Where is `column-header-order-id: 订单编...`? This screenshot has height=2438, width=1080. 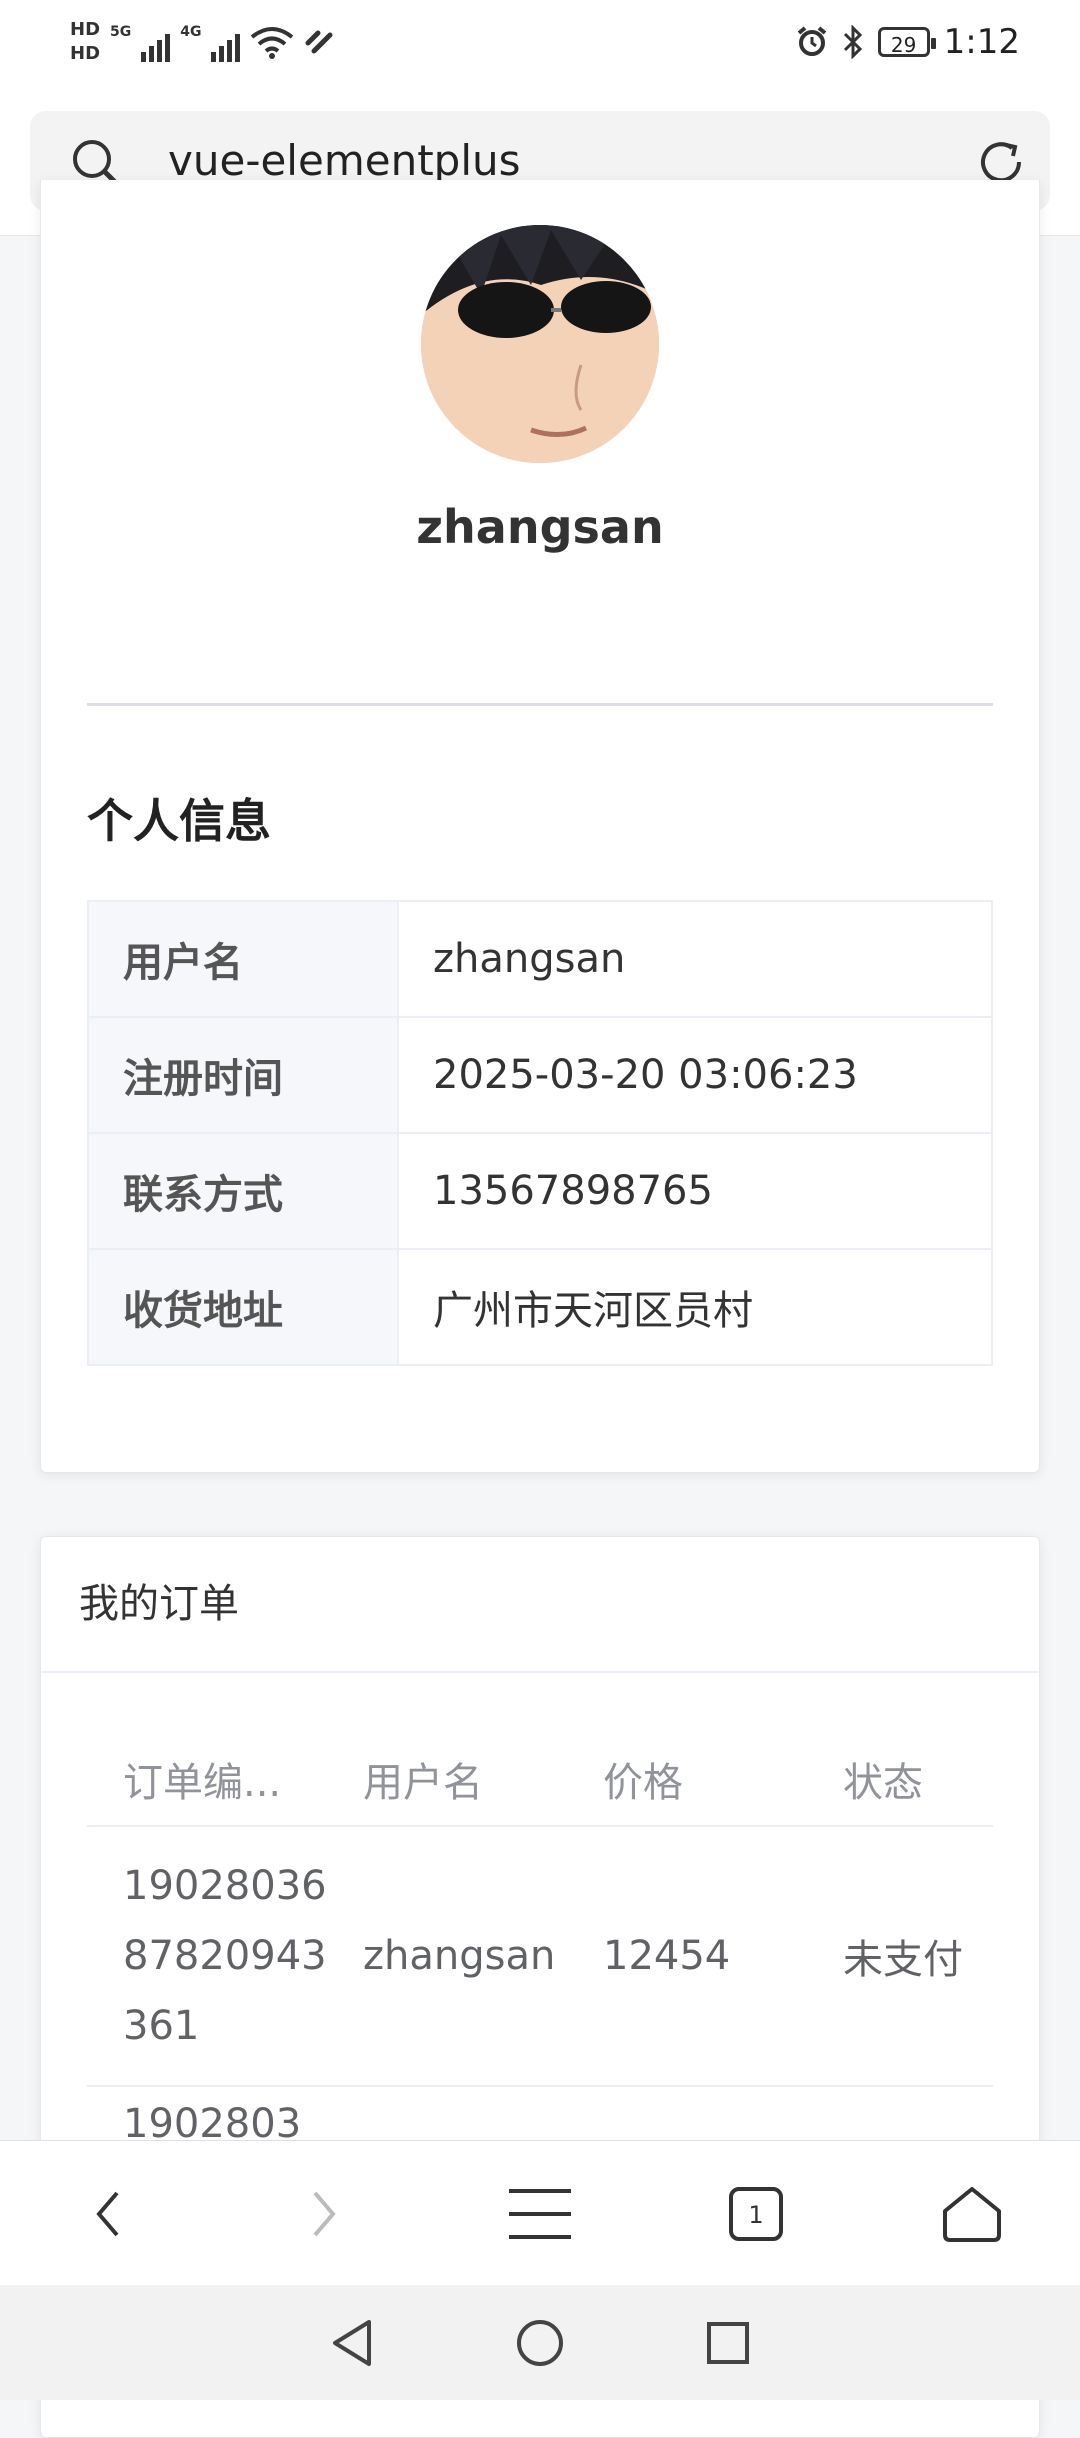 column-header-order-id: 订单编... is located at coordinates (207, 1779).